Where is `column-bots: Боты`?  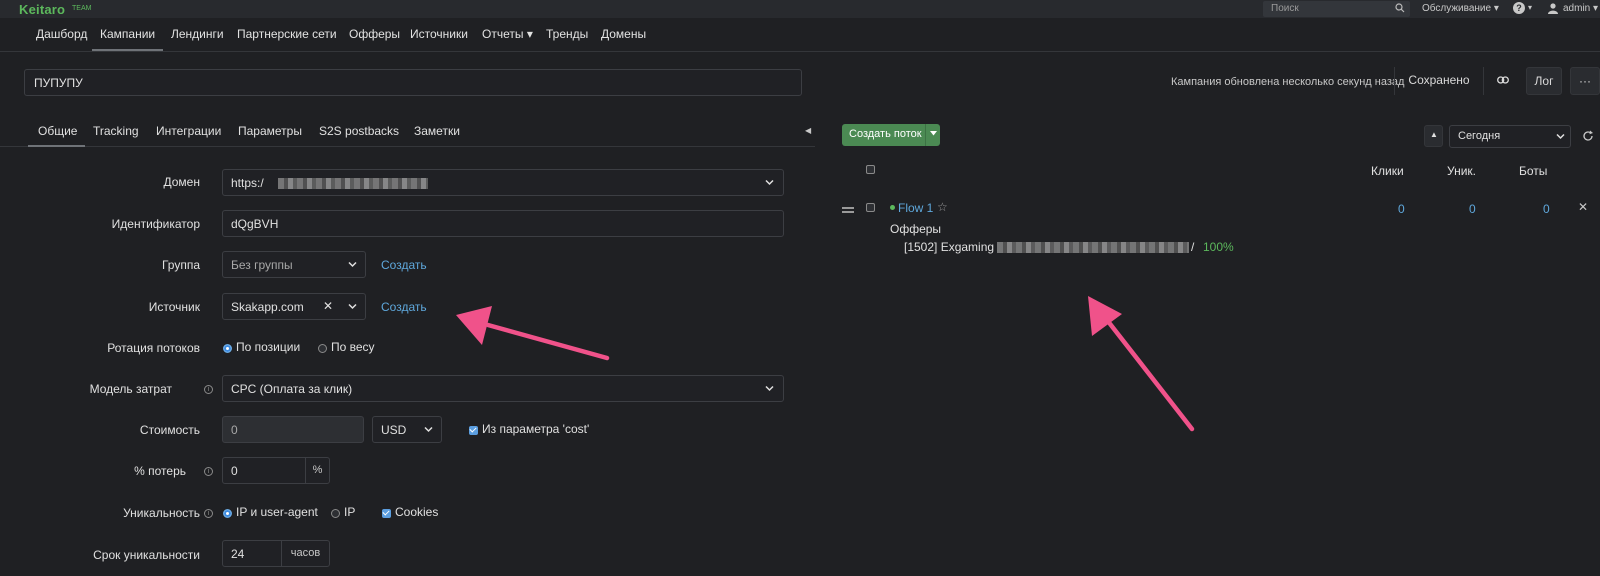
column-bots: Боты is located at coordinates (1533, 171).